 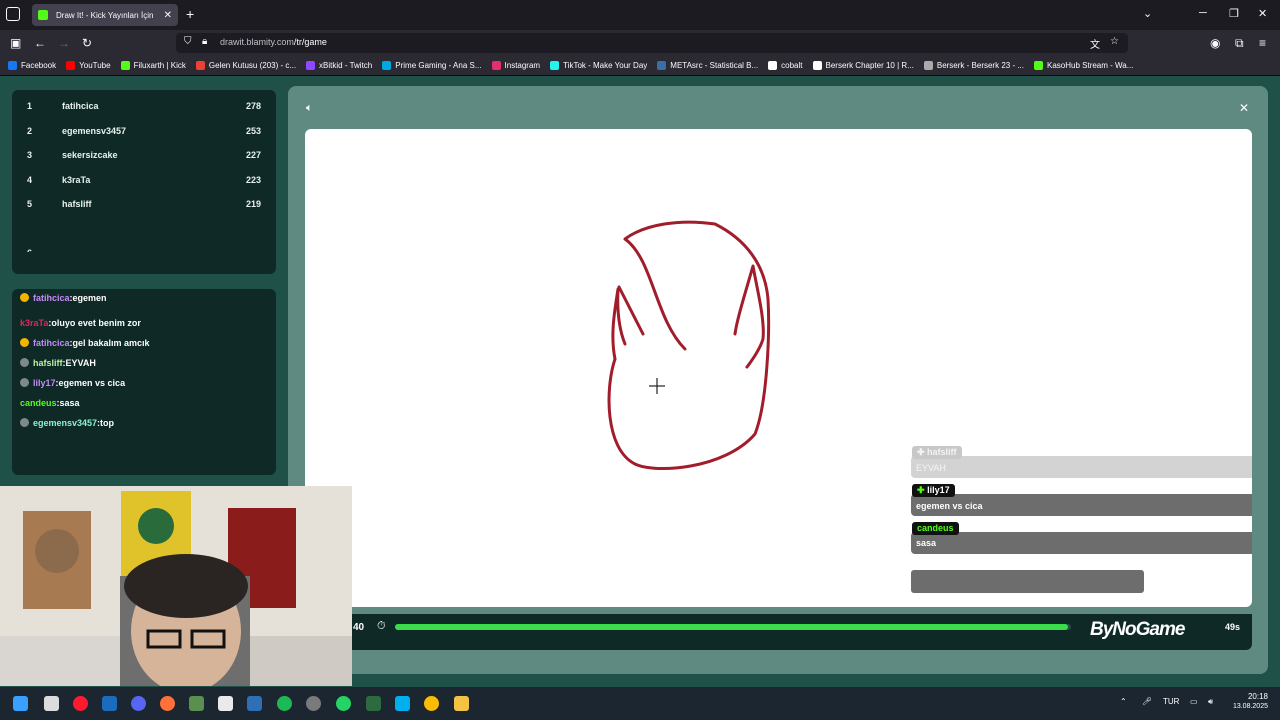 I want to click on guess-bubble, so click(x=1081, y=467).